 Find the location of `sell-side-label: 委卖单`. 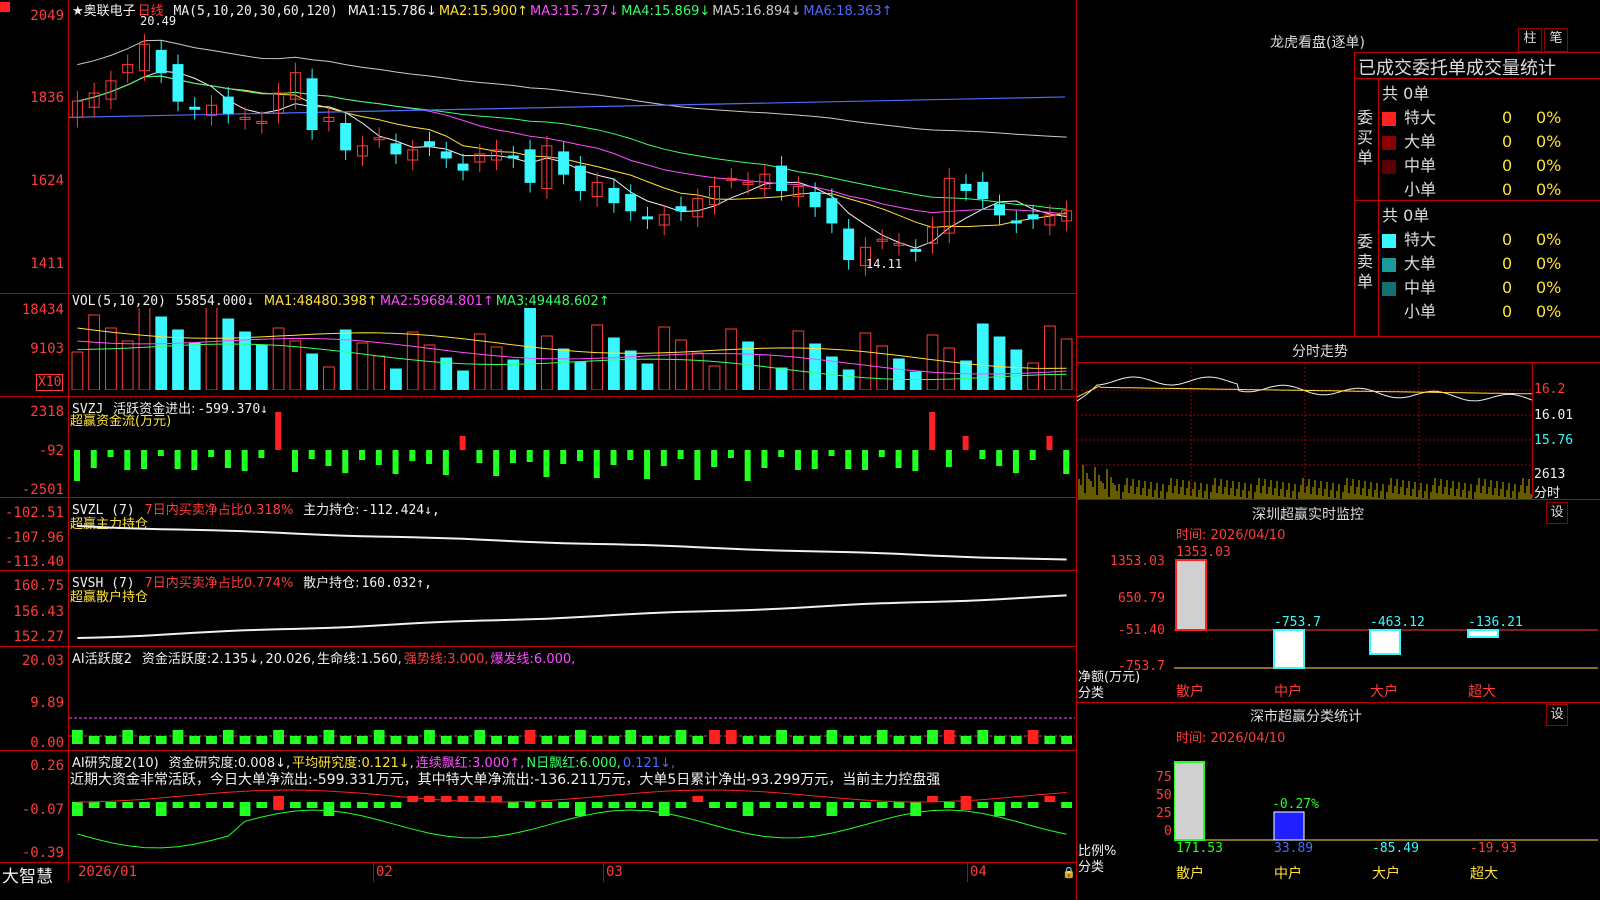

sell-side-label: 委卖单 is located at coordinates (1365, 261).